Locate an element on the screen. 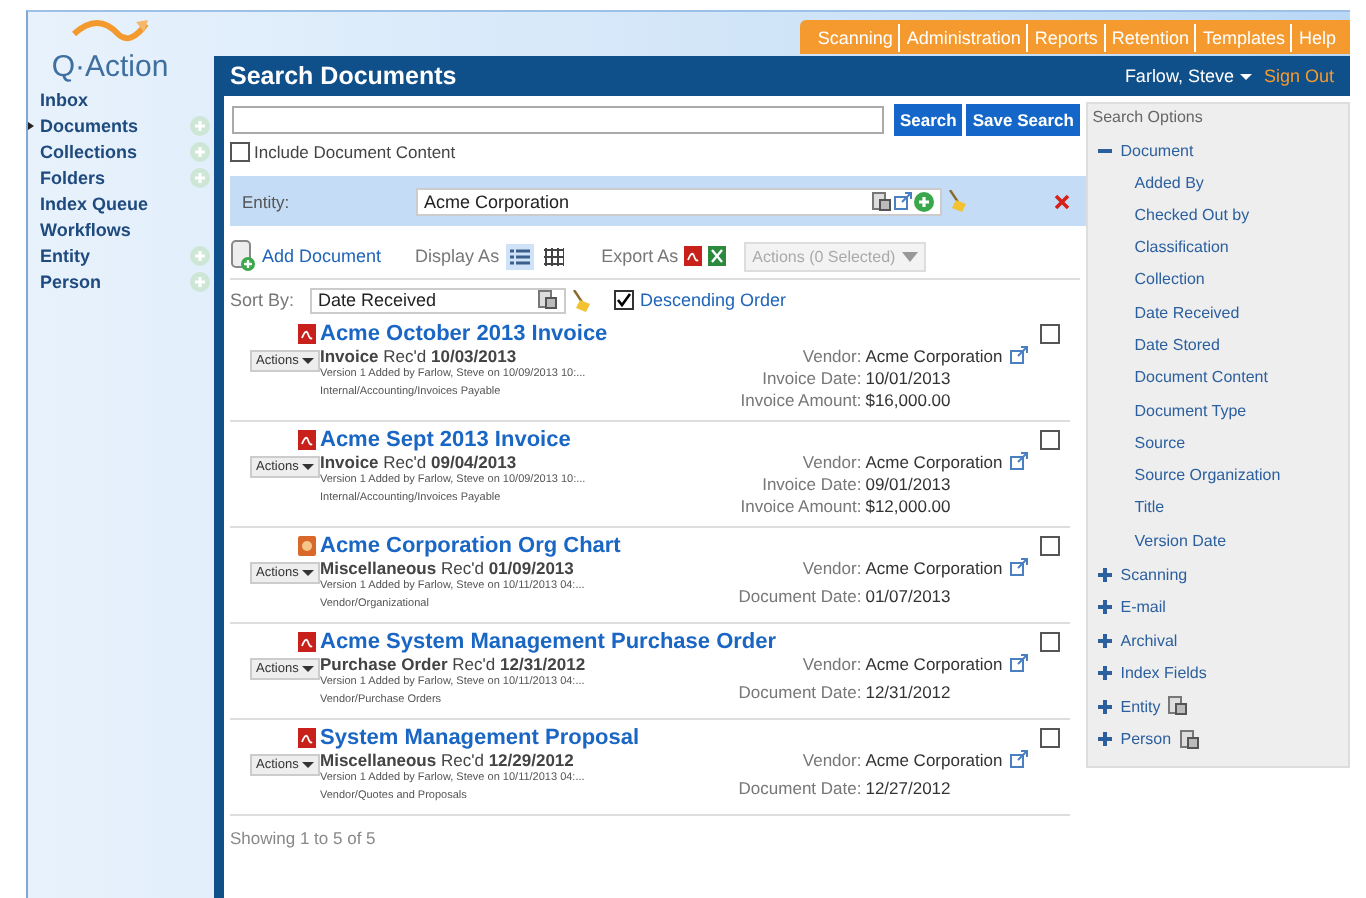  page-title: Search Documents is located at coordinates (343, 76).